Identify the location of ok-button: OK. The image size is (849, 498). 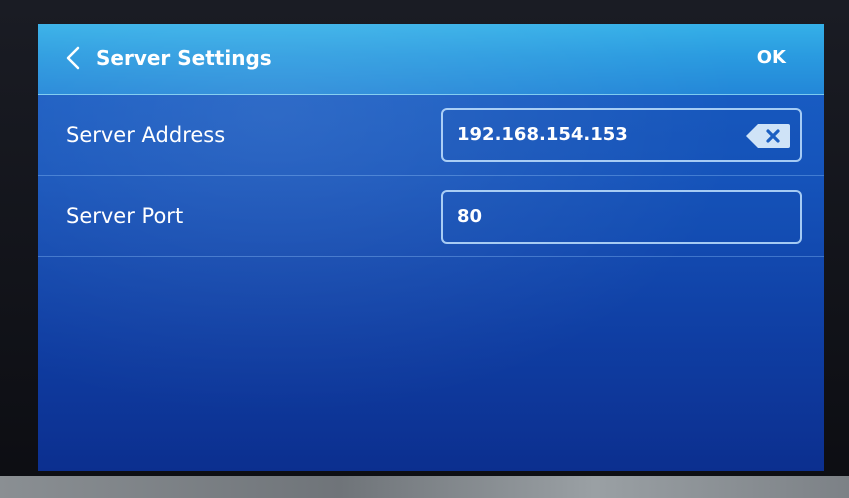
(771, 58).